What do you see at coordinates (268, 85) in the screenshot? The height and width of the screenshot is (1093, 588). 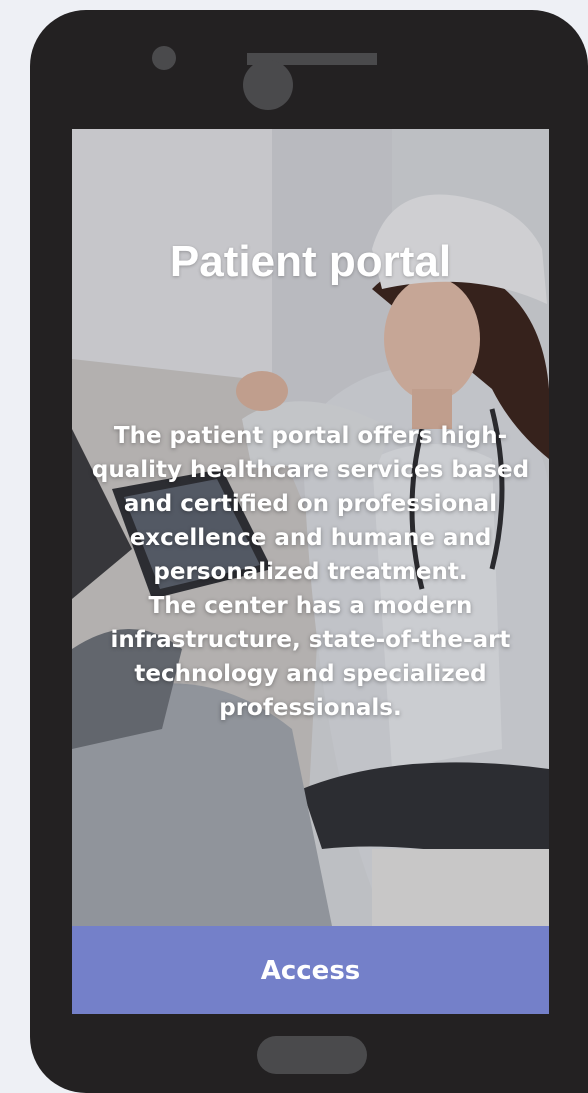 I see `front-camera` at bounding box center [268, 85].